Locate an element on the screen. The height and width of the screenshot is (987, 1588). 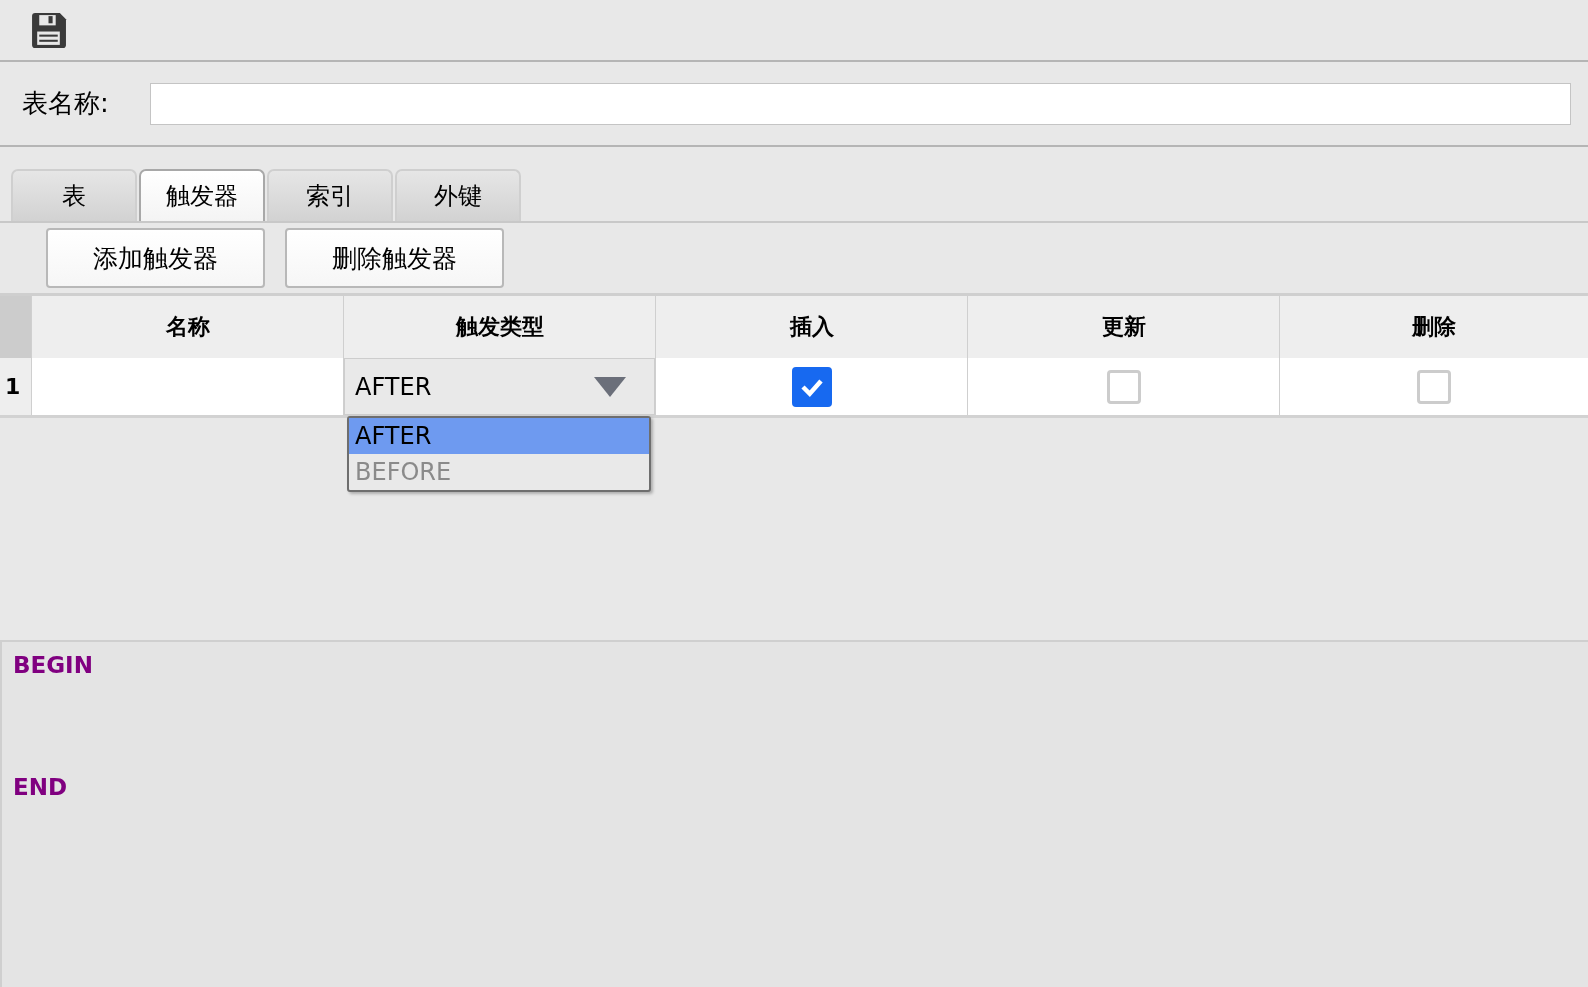
save-icon is located at coordinates (48, 30).